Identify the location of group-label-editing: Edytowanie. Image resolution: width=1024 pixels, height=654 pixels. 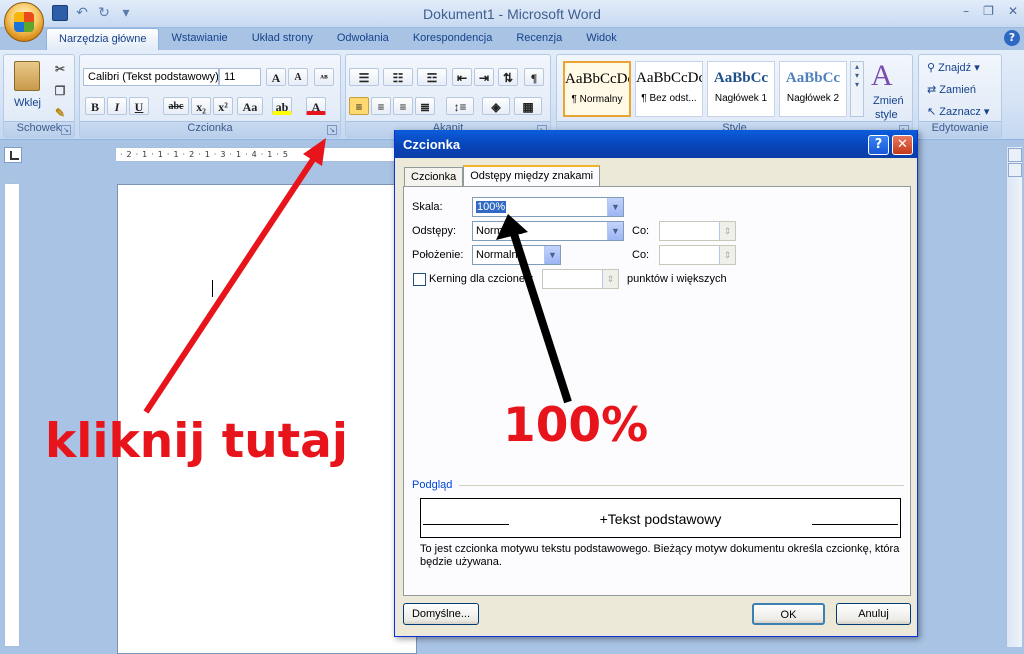
(960, 129).